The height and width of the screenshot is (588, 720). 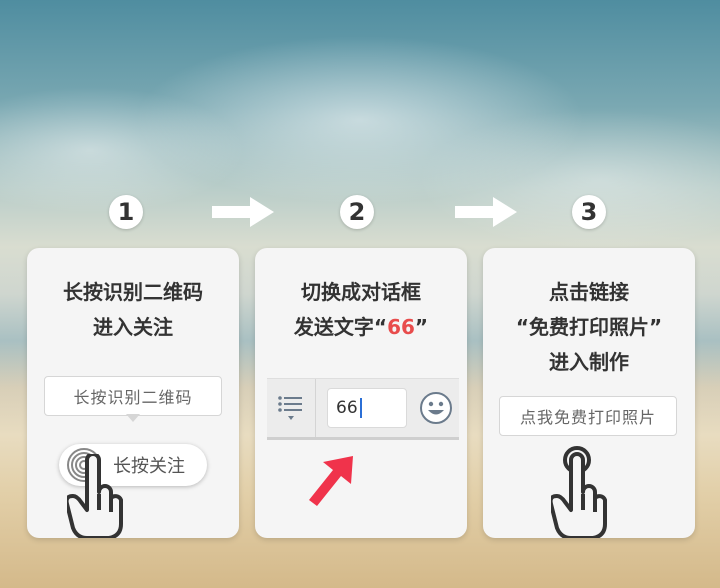 I want to click on step-2-title-line1: 切换成对话框, so click(x=361, y=292).